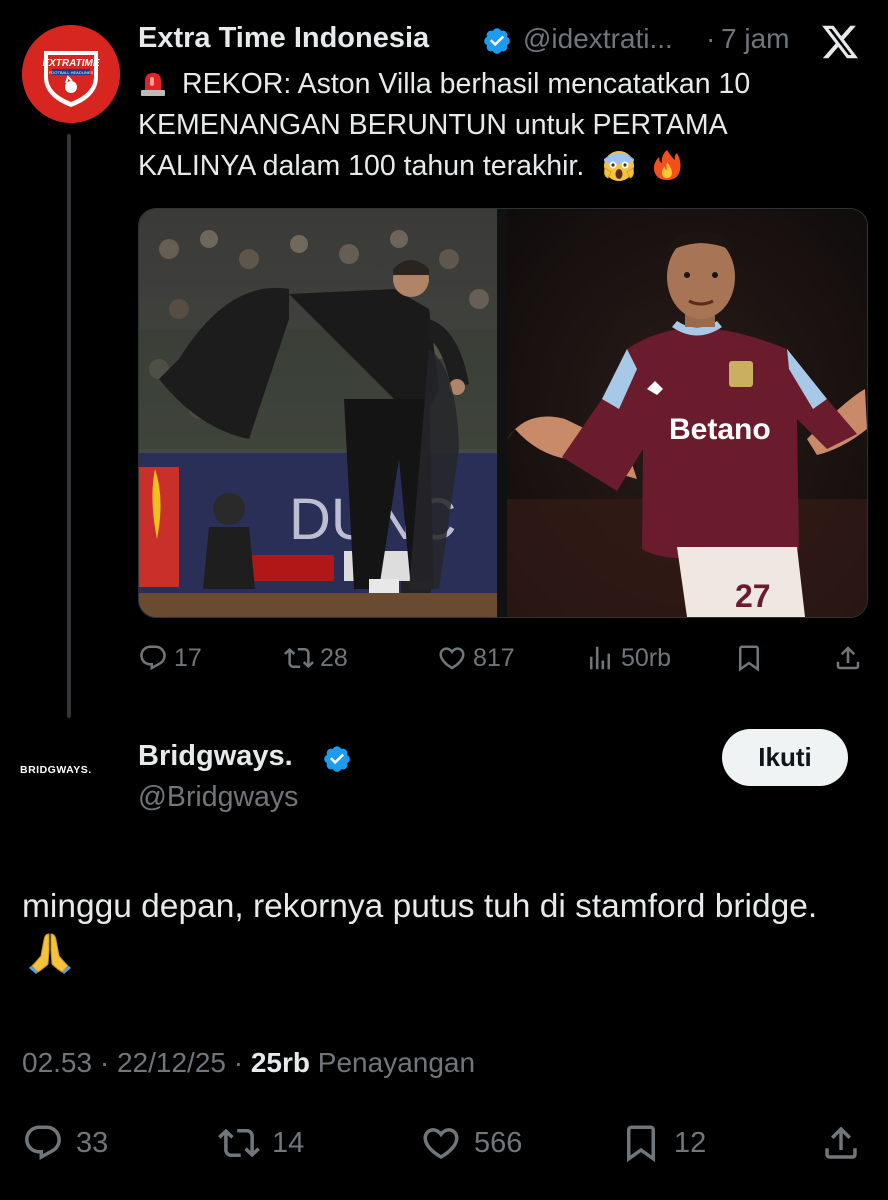 This screenshot has width=888, height=1200. Describe the element at coordinates (170, 658) in the screenshot. I see `quoted-reply-button: 17` at that location.